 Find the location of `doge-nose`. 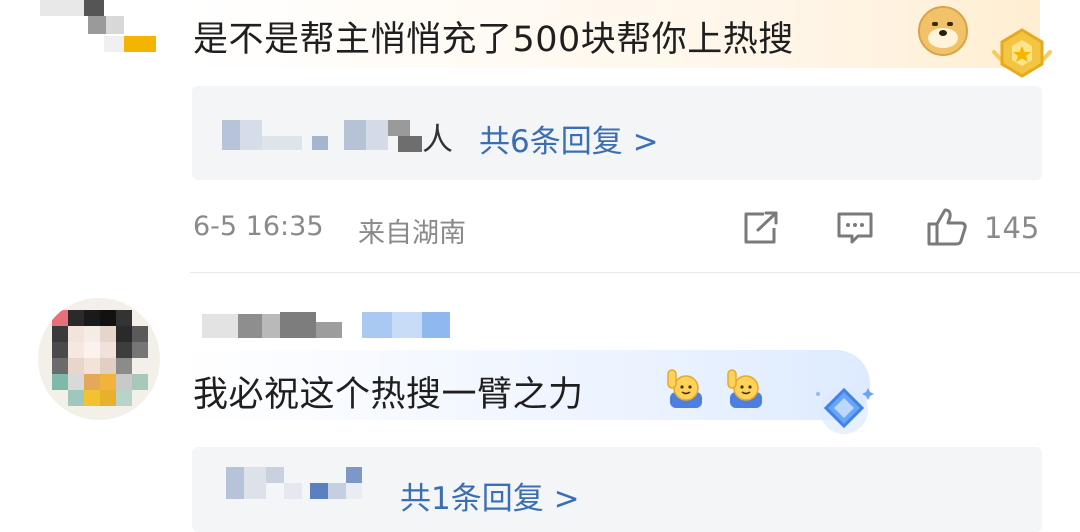

doge-nose is located at coordinates (943, 33).